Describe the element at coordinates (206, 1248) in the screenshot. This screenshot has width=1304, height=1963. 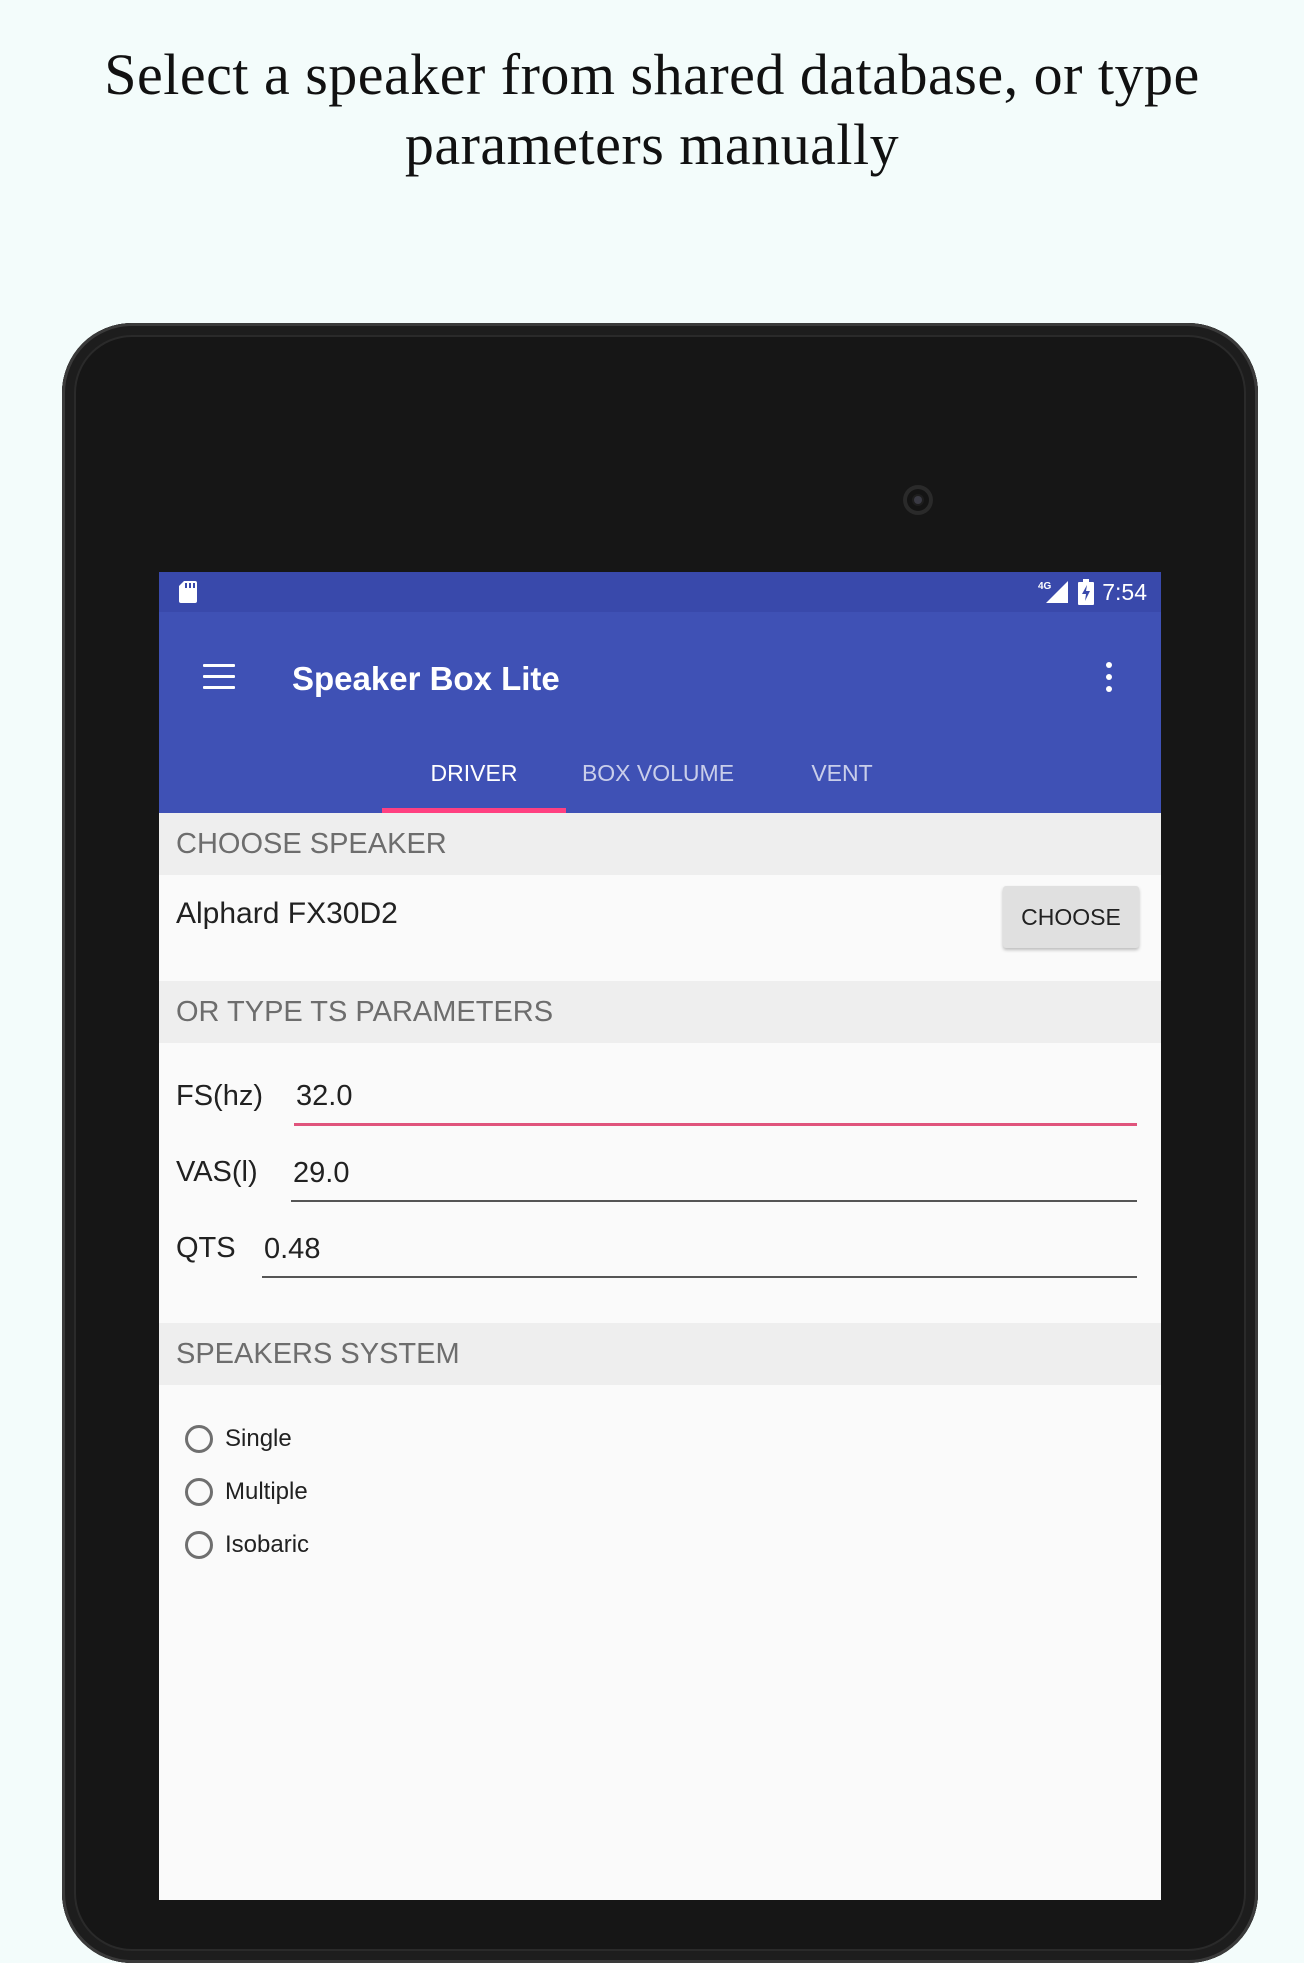
I see `qts-label: QTS` at that location.